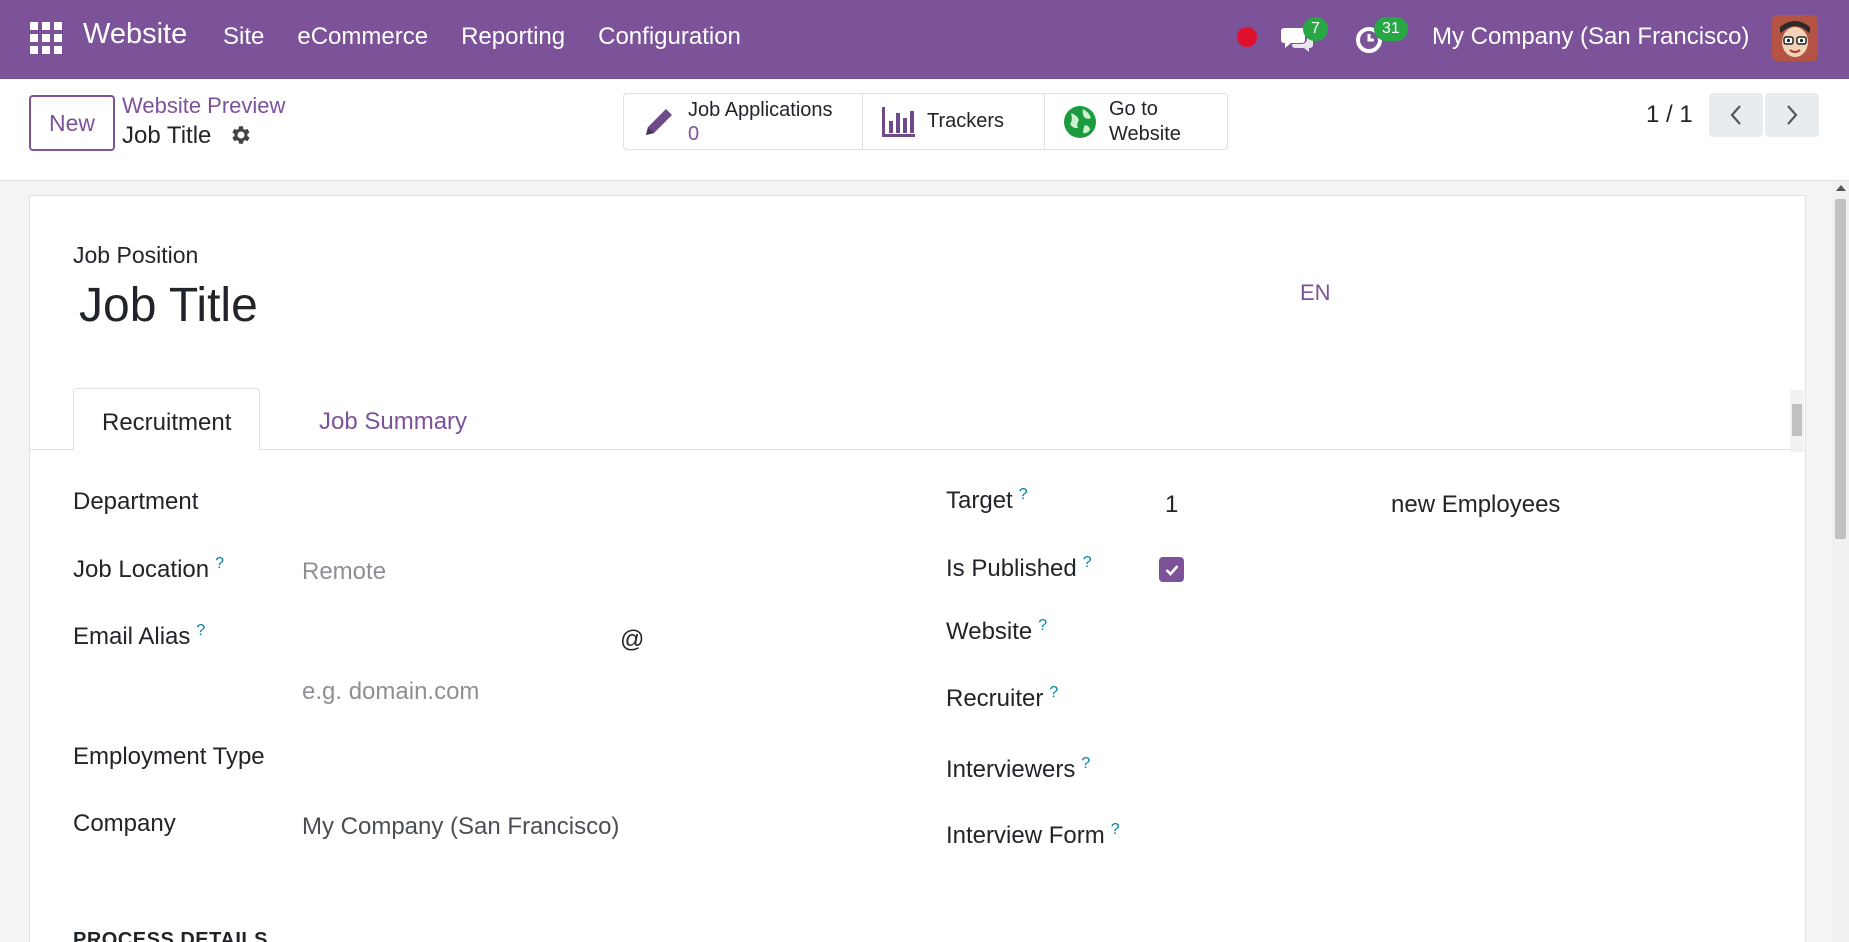 This screenshot has height=942, width=1849. Describe the element at coordinates (987, 500) in the screenshot. I see `target-label: Target?` at that location.